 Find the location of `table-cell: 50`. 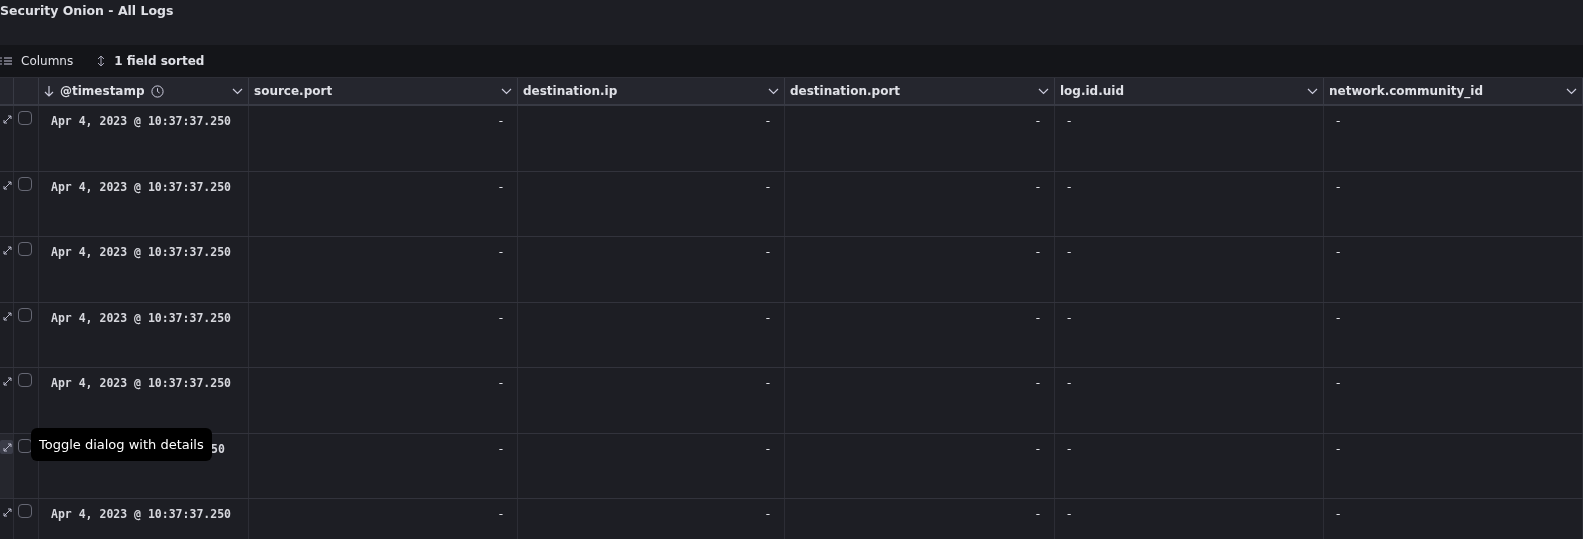

table-cell: 50 is located at coordinates (218, 448).